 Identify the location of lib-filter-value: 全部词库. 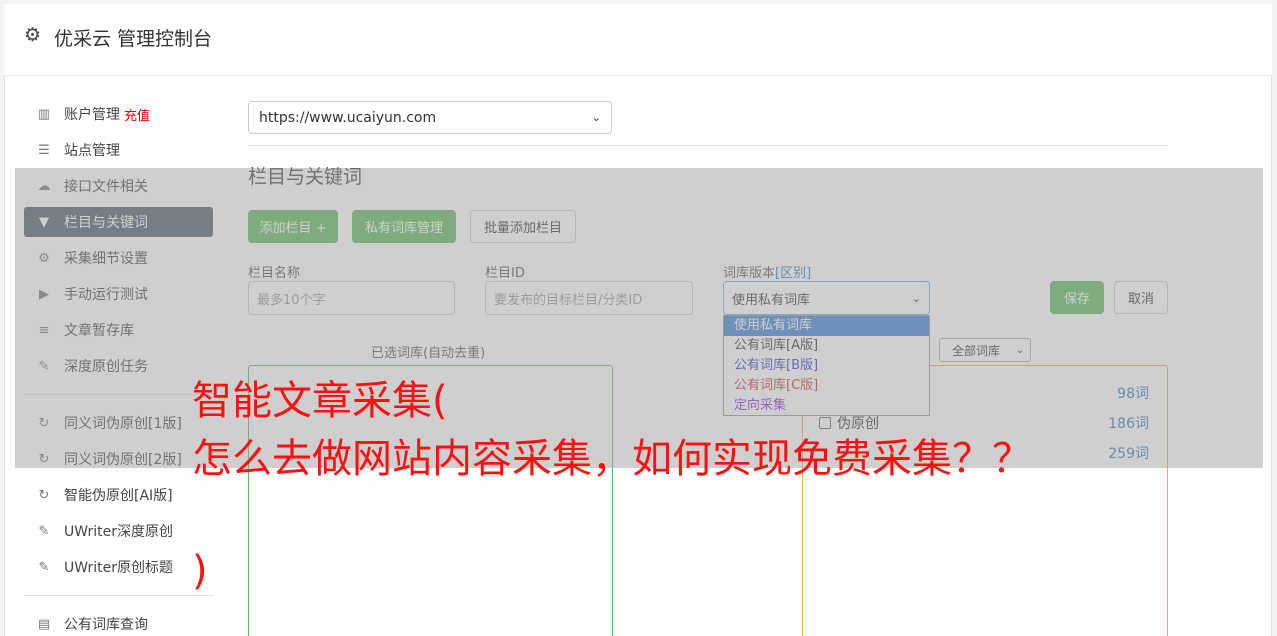
(976, 350).